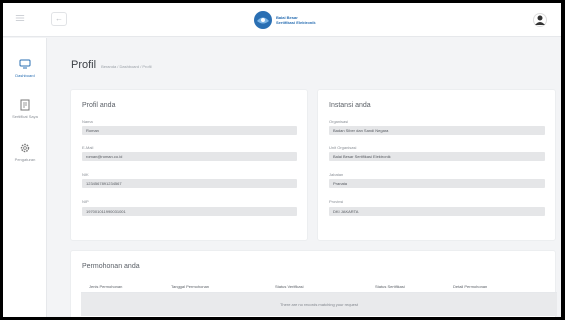 Image resolution: width=565 pixels, height=320 pixels. I want to click on email-field: roman@roman.co.id, so click(189, 156).